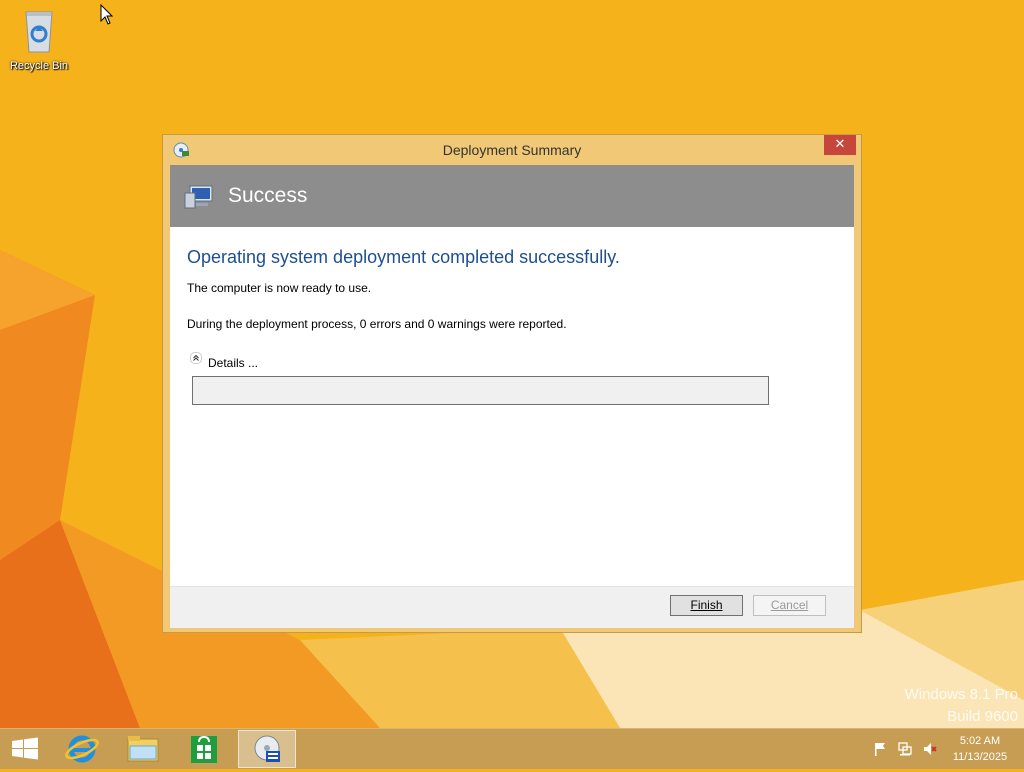 Image resolution: width=1024 pixels, height=772 pixels. I want to click on flag-icon, so click(880, 749).